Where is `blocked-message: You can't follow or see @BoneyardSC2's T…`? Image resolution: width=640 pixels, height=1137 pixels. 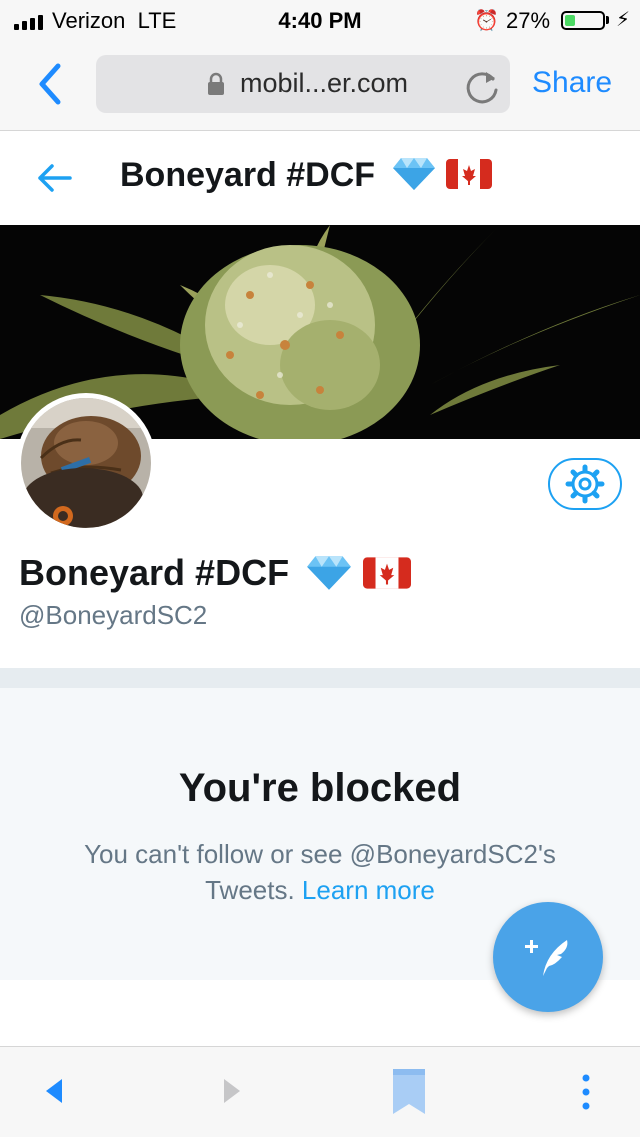 blocked-message: You can't follow or see @BoneyardSC2's T… is located at coordinates (320, 872).